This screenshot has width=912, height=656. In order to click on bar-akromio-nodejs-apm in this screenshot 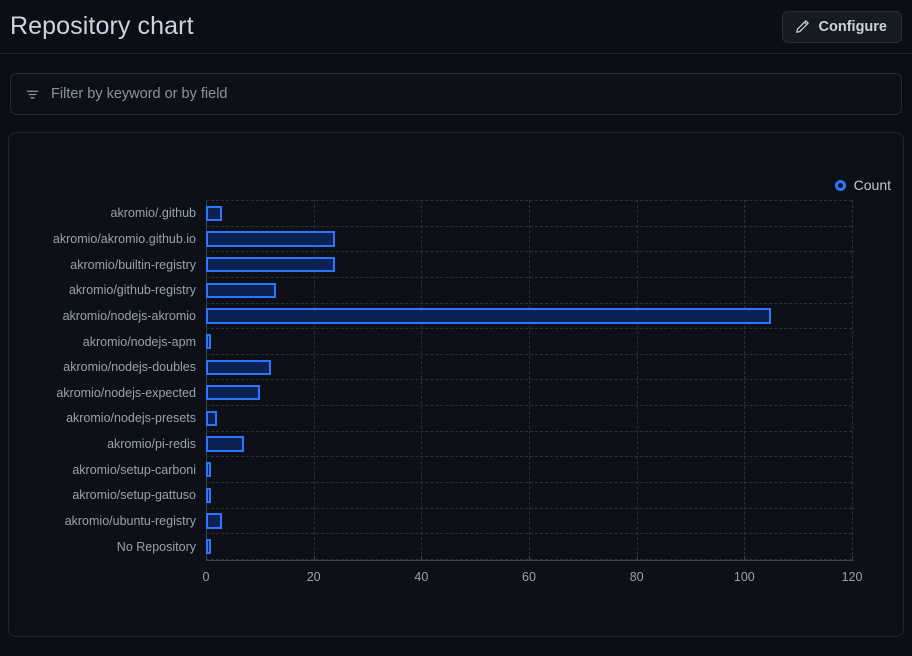, I will do `click(209, 341)`.